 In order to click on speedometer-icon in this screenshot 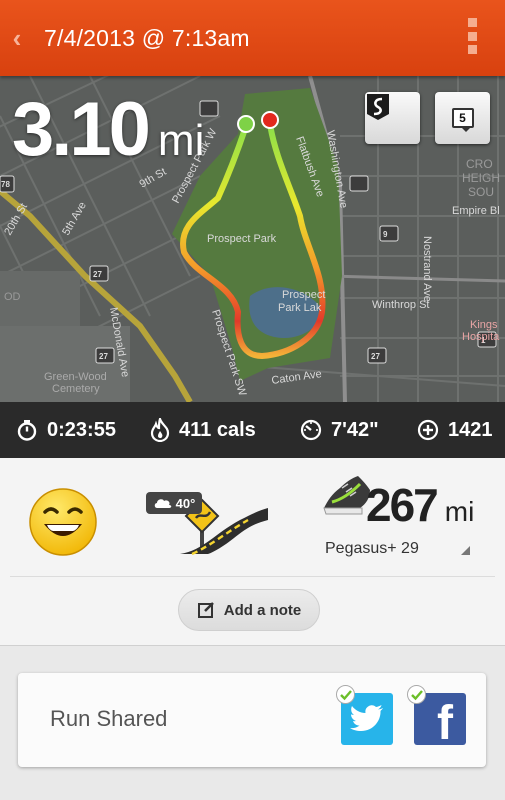, I will do `click(311, 430)`.